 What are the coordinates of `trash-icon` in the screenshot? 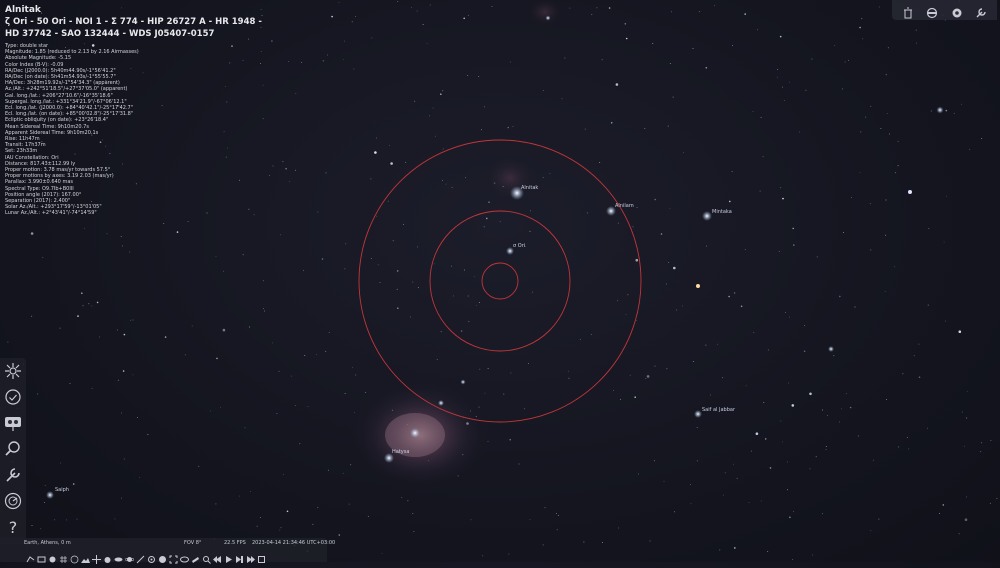 It's located at (908, 11).